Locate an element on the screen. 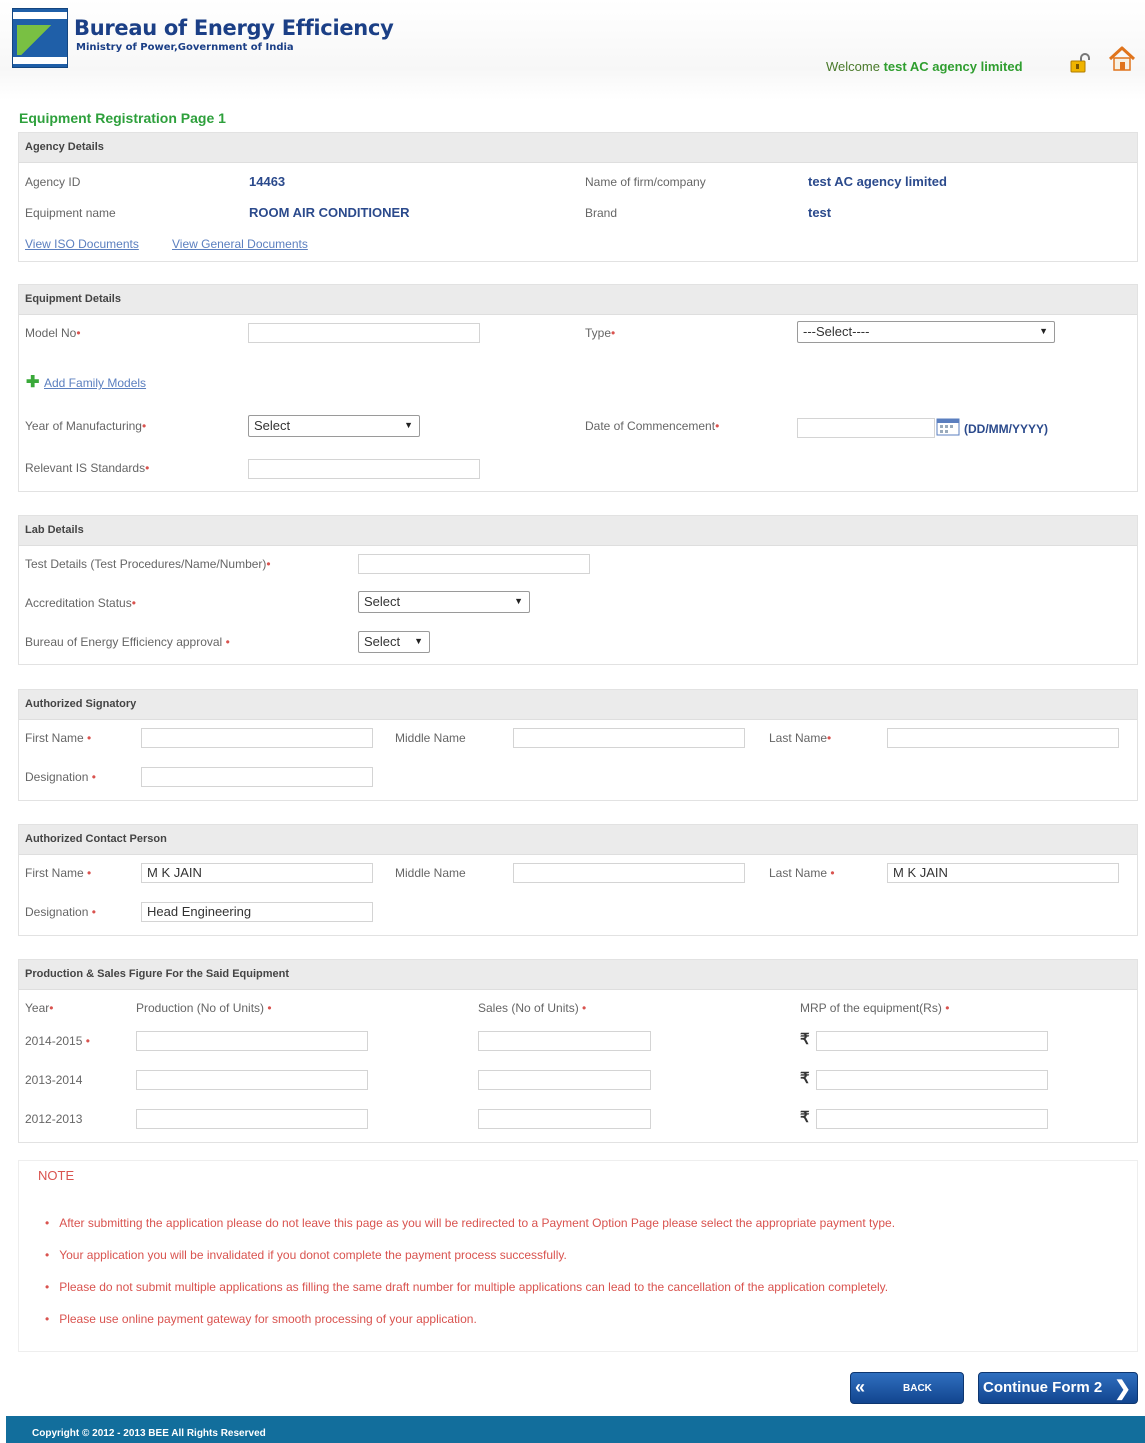 The height and width of the screenshot is (1443, 1145). sales-column-header: Sales (No of Units) • is located at coordinates (532, 1008).